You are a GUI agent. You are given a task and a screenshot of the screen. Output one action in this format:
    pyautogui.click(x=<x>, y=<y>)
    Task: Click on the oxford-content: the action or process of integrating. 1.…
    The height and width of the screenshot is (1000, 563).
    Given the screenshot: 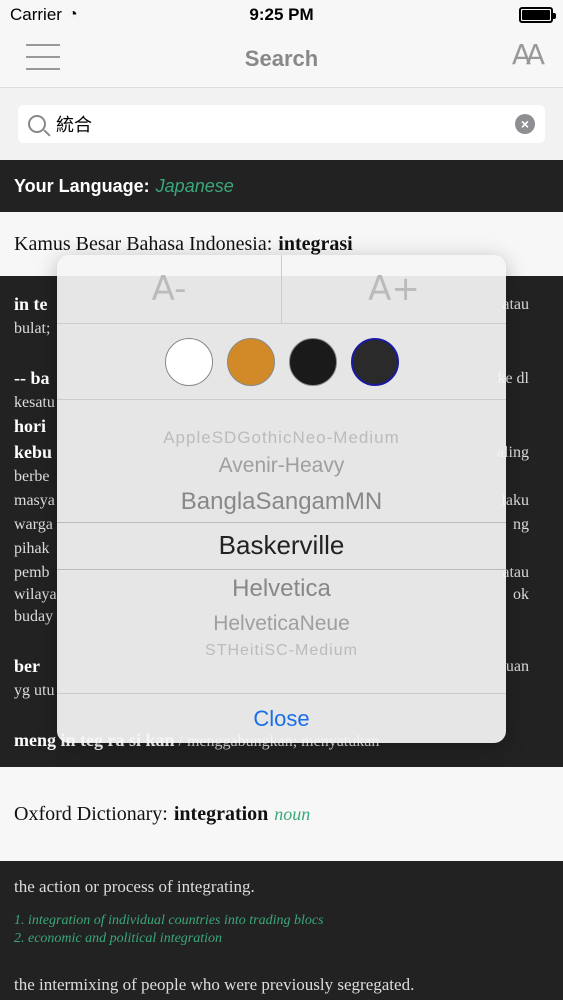 What is the action you would take?
    pyautogui.click(x=281, y=930)
    